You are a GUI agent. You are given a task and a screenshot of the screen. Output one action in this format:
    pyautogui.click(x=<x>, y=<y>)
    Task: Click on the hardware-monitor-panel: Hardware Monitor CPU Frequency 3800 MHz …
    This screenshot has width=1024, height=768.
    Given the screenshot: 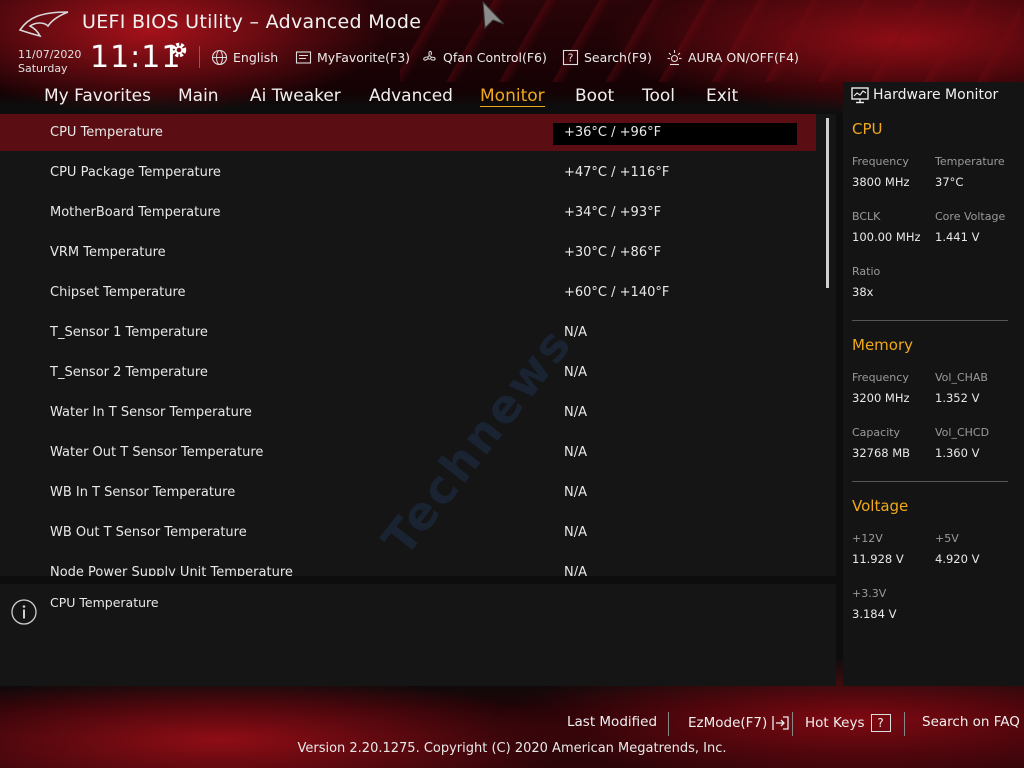 What is the action you would take?
    pyautogui.click(x=933, y=384)
    